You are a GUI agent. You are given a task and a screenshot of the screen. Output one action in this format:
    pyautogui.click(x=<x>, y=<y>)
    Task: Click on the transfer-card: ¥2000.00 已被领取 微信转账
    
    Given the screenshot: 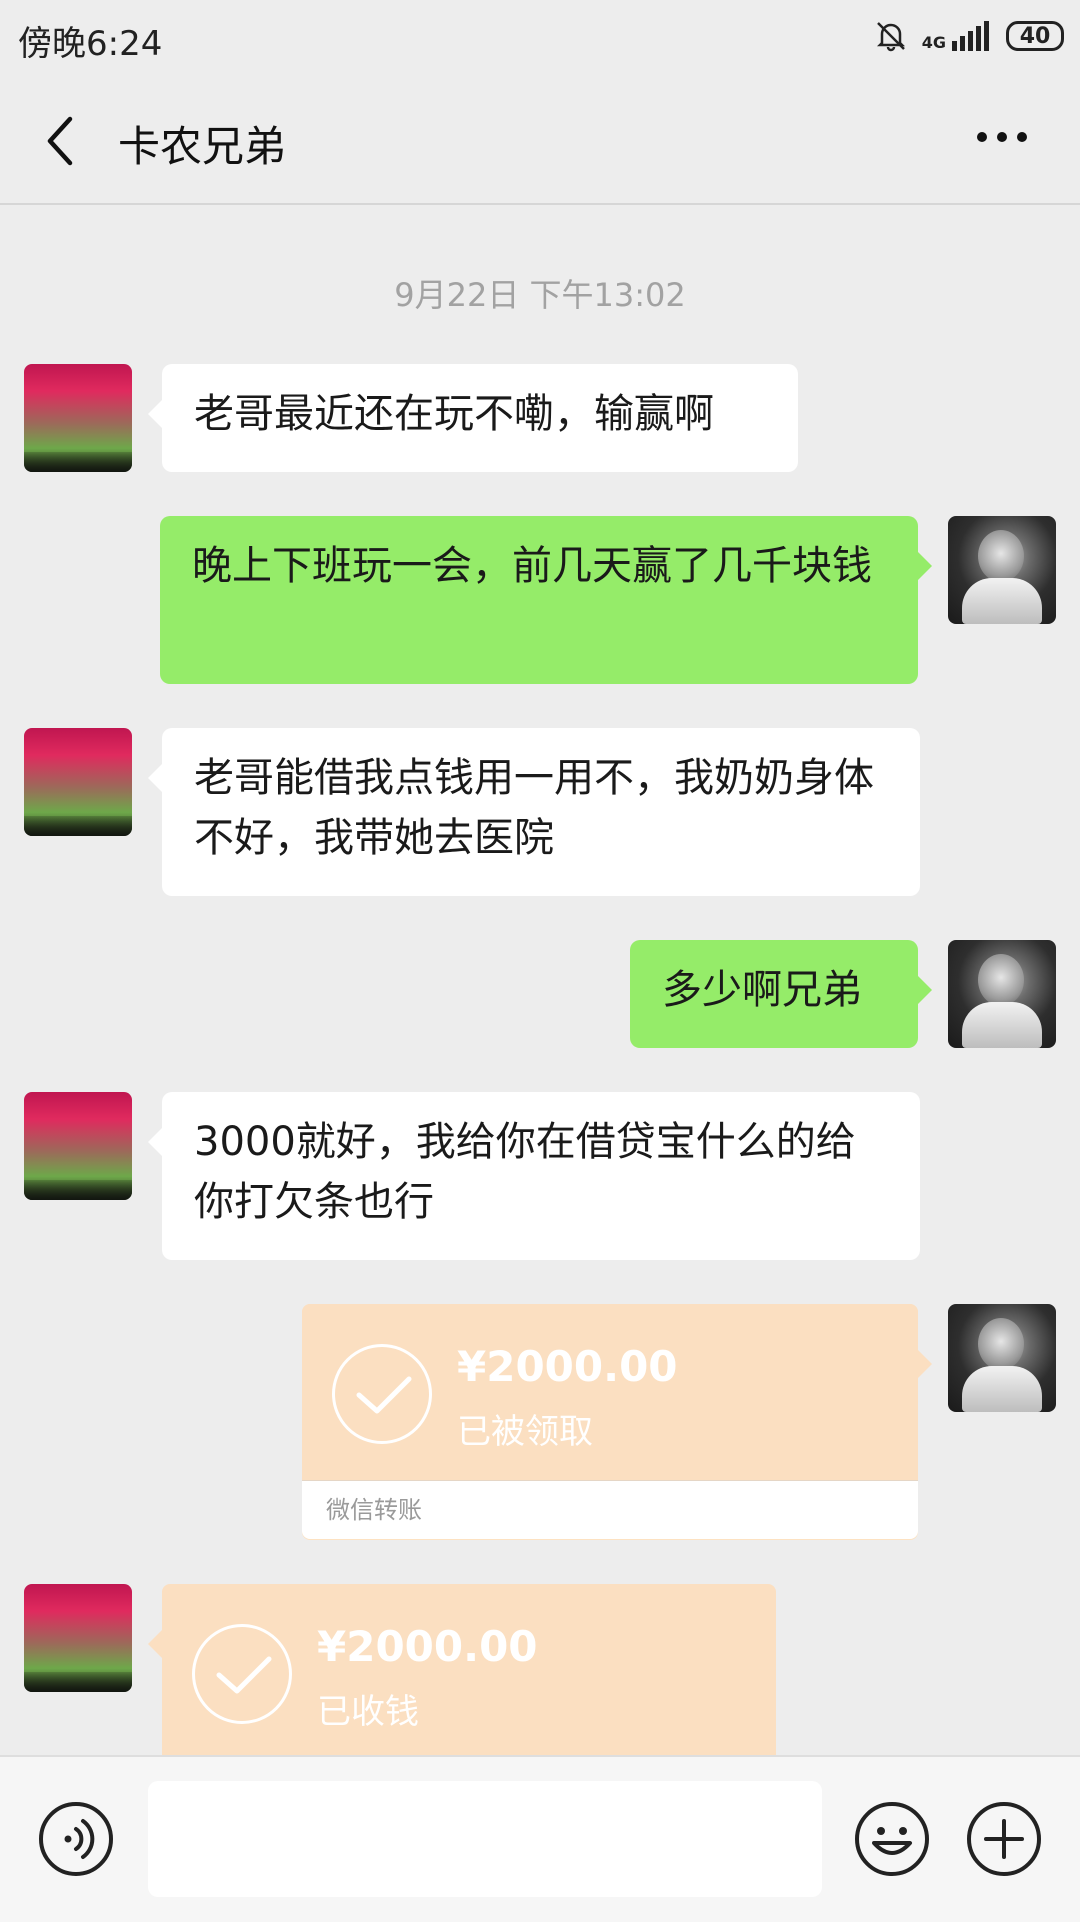 What is the action you would take?
    pyautogui.click(x=617, y=1422)
    